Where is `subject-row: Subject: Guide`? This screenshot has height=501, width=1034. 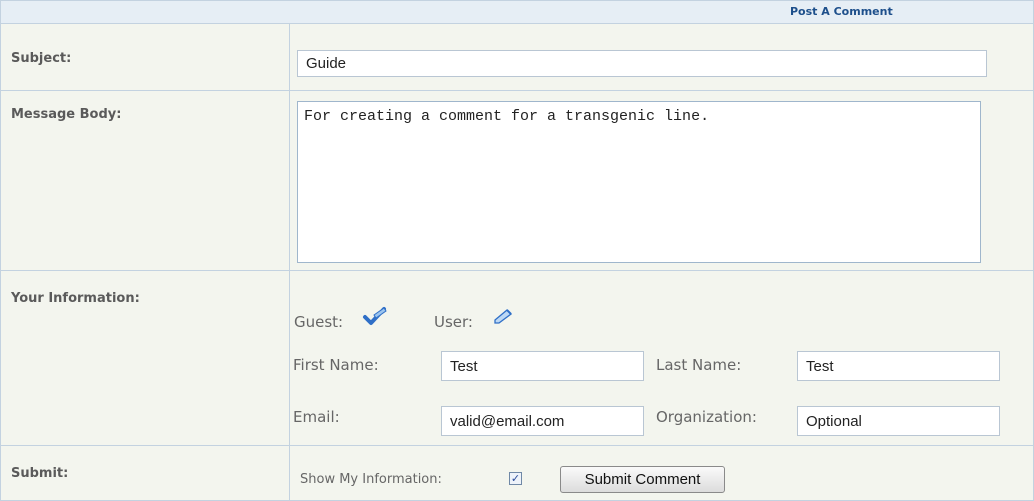 subject-row: Subject: Guide is located at coordinates (517, 57).